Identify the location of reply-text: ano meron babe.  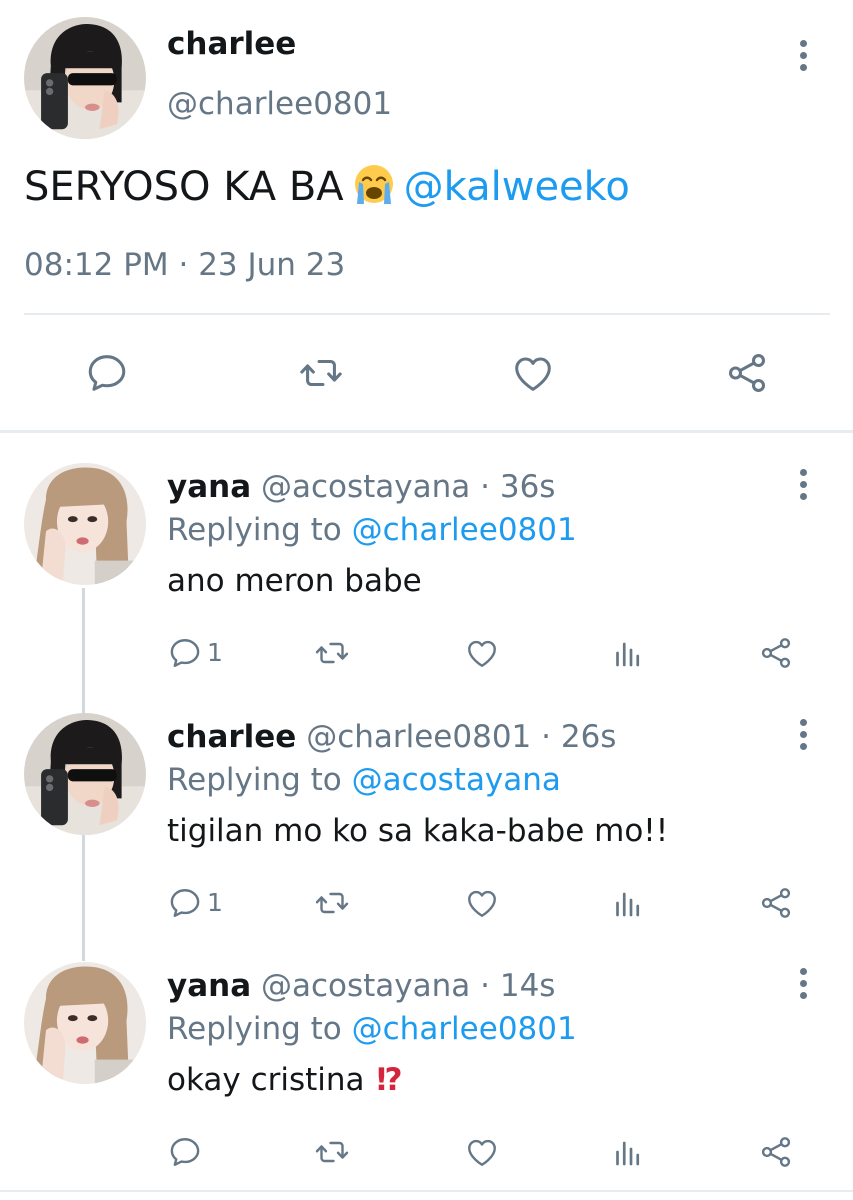
(294, 581).